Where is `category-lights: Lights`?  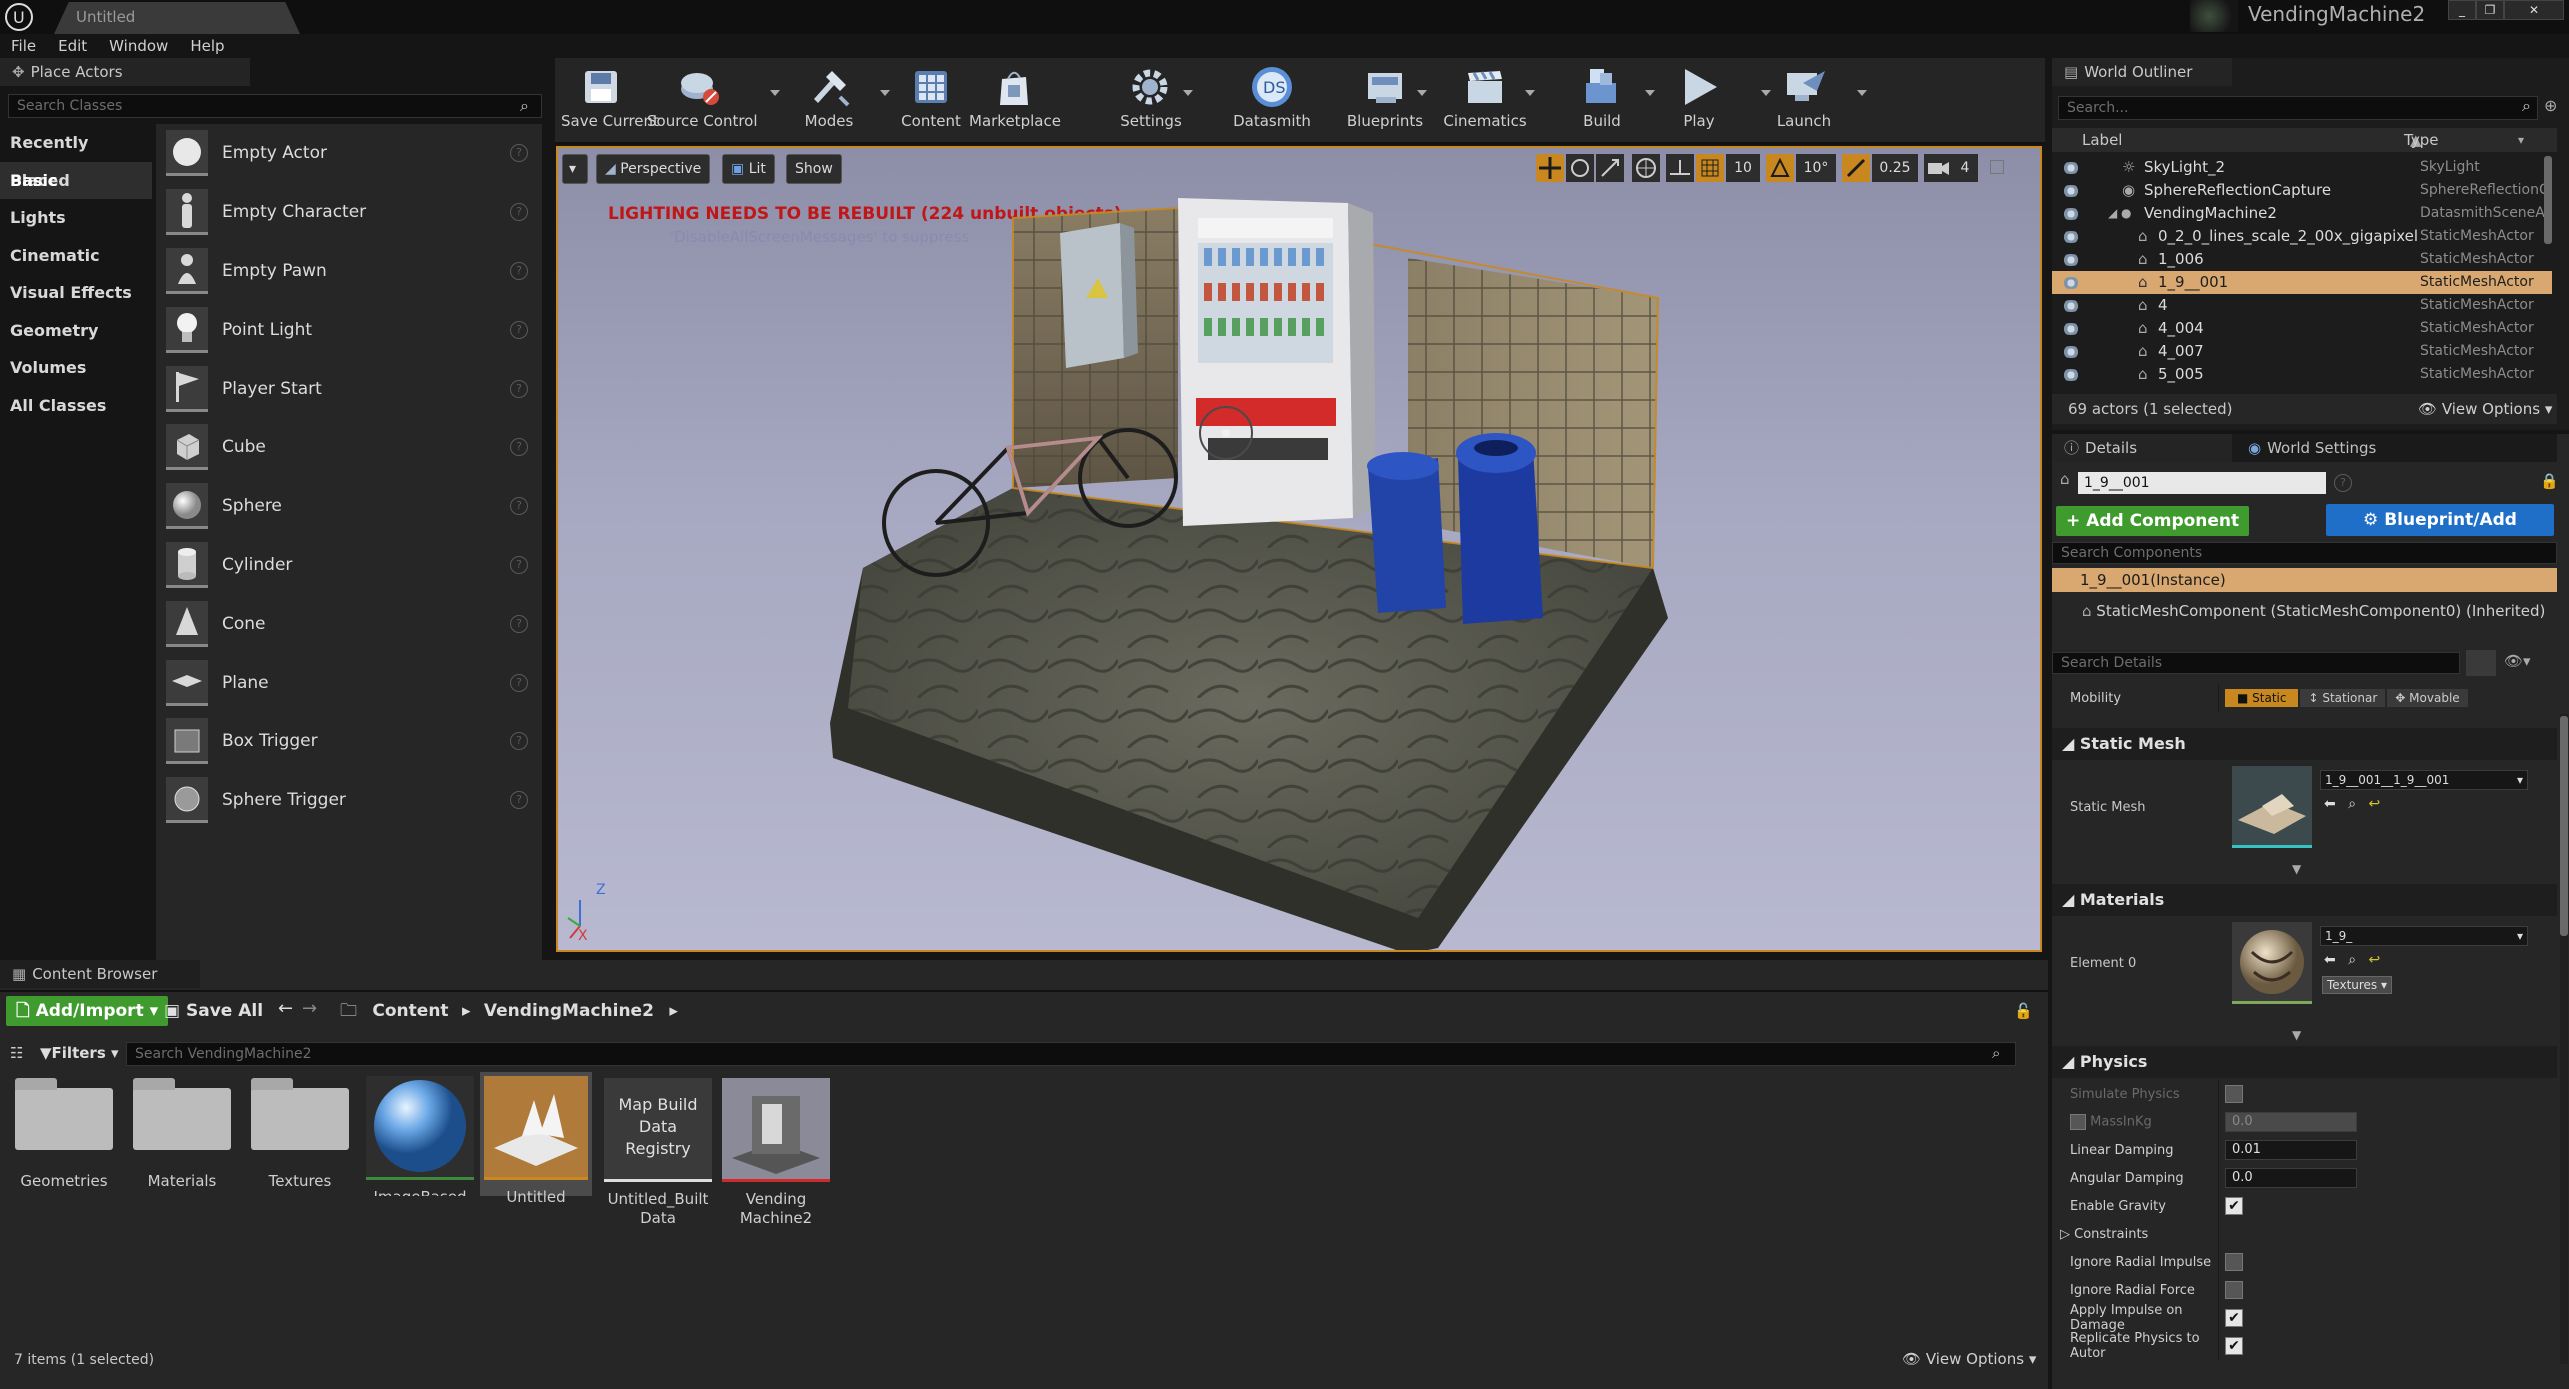 category-lights: Lights is located at coordinates (76, 218).